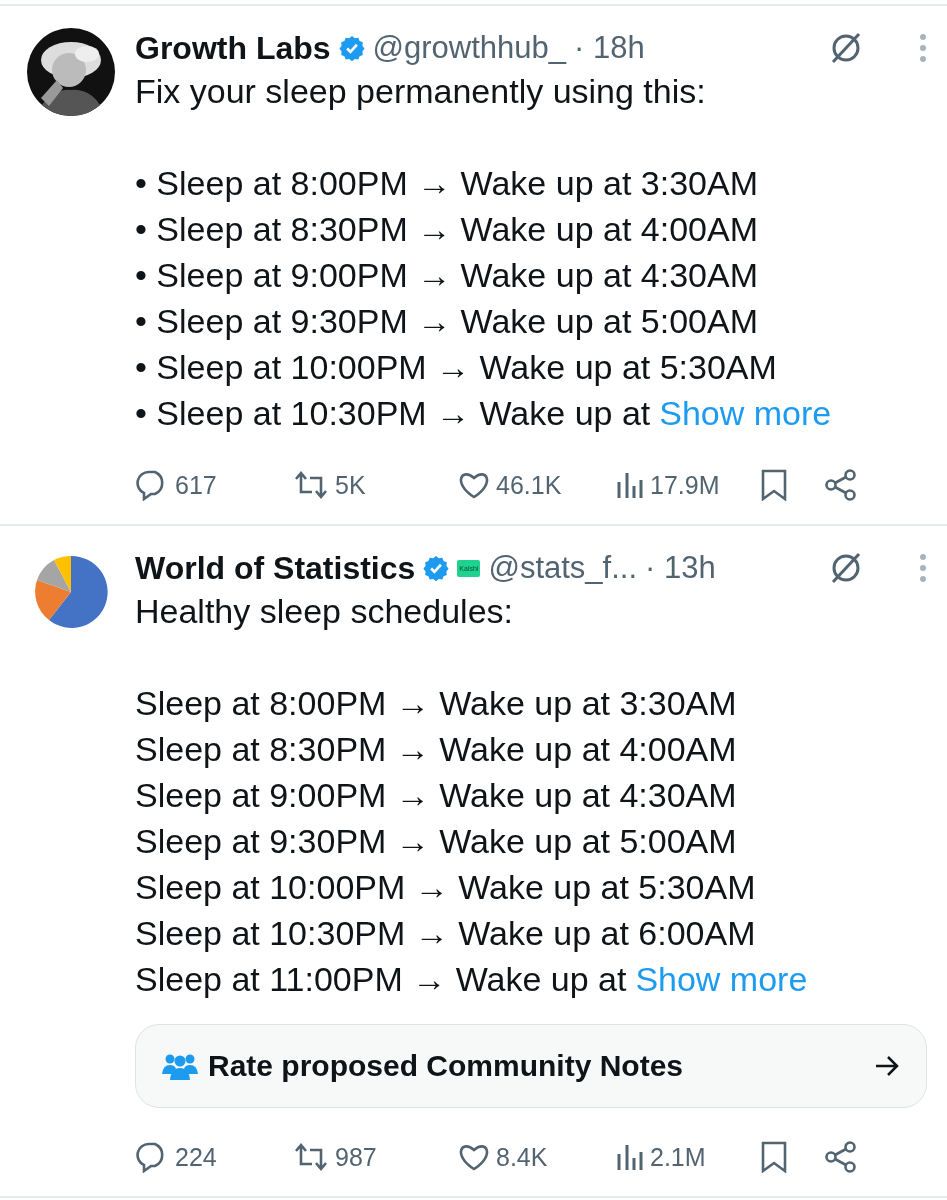 The image size is (947, 1200). Describe the element at coordinates (447, 275) in the screenshot. I see `schedule-line: • Sleep at 9:00PM → Wake up at 4:30AM` at that location.